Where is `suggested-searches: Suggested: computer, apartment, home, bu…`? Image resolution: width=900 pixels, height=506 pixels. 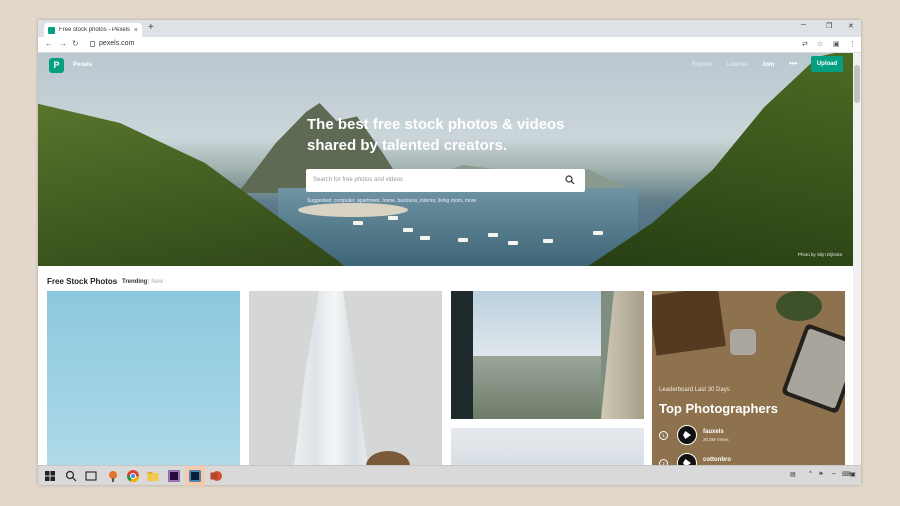 suggested-searches: Suggested: computer, apartment, home, bu… is located at coordinates (391, 201).